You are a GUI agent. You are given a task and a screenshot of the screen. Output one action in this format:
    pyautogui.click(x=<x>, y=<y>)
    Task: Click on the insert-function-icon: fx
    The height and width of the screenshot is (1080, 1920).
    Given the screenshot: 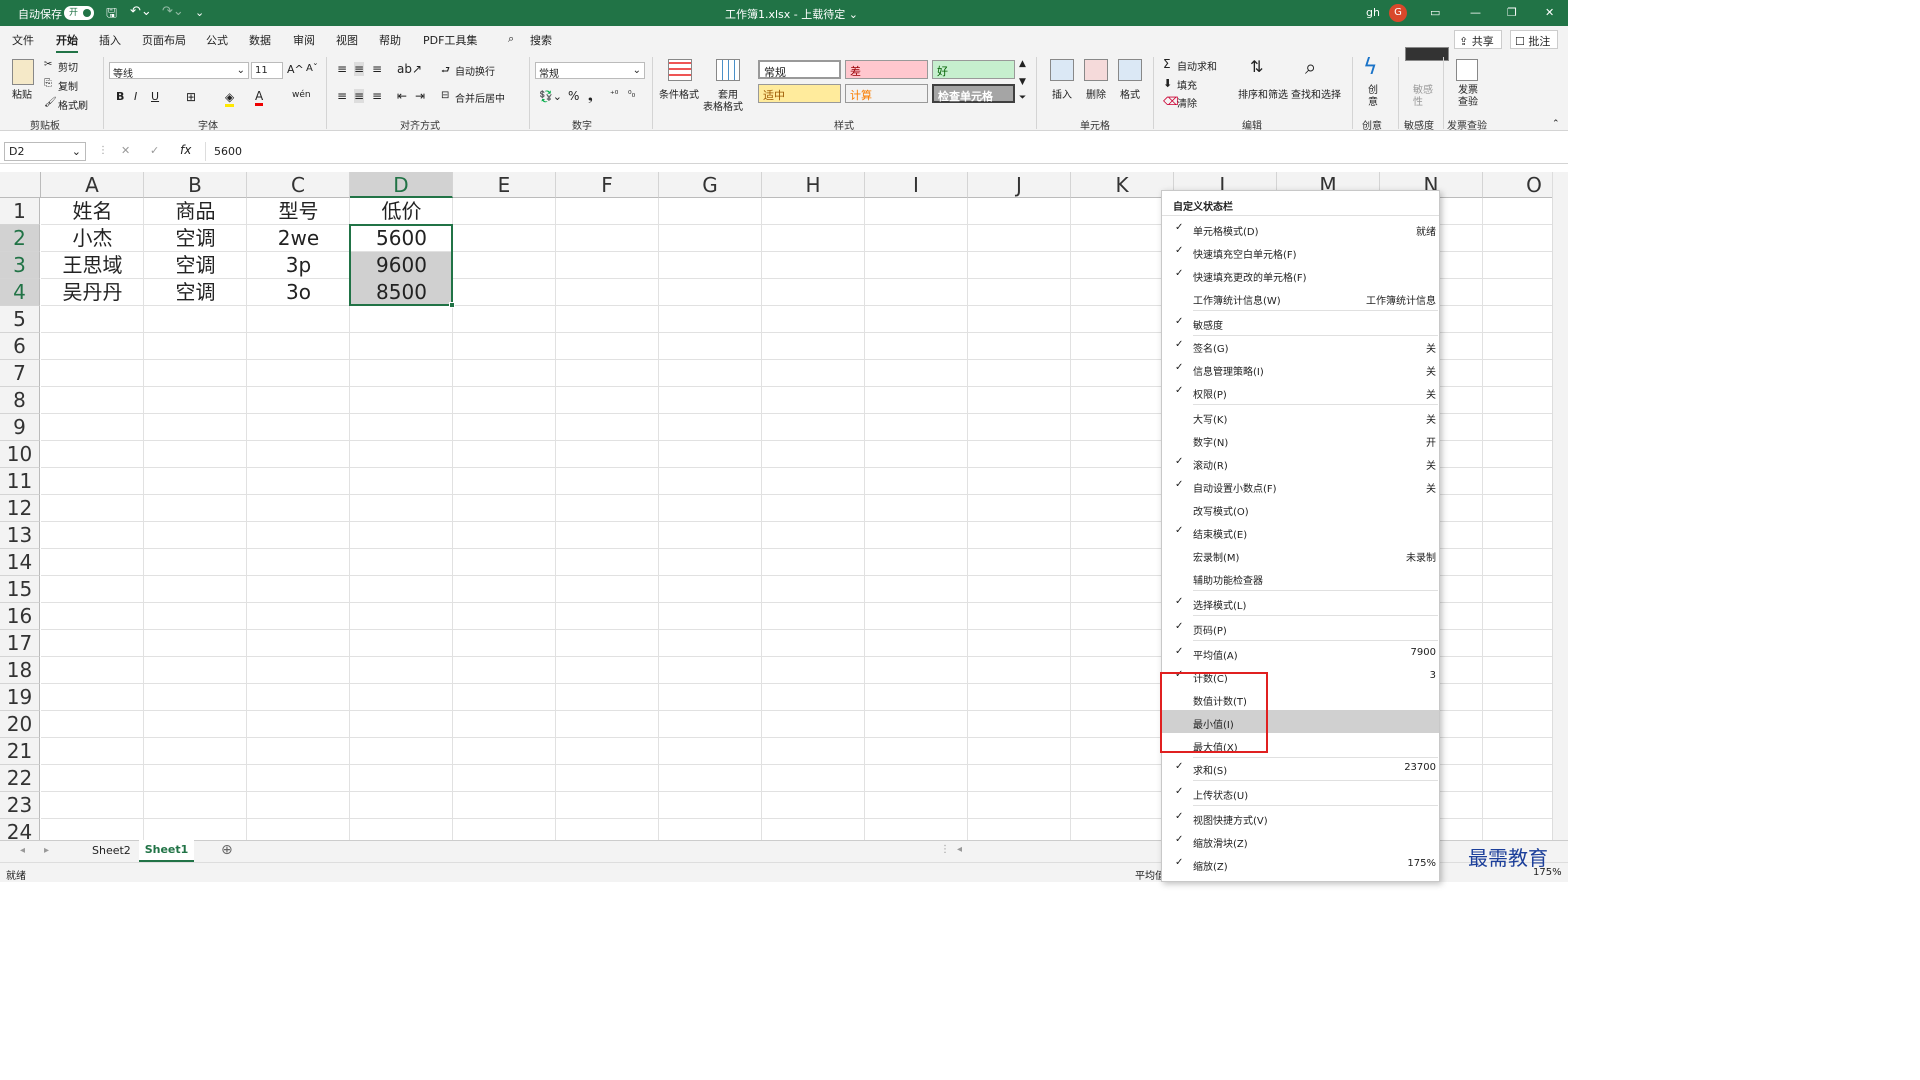 What is the action you would take?
    pyautogui.click(x=185, y=150)
    